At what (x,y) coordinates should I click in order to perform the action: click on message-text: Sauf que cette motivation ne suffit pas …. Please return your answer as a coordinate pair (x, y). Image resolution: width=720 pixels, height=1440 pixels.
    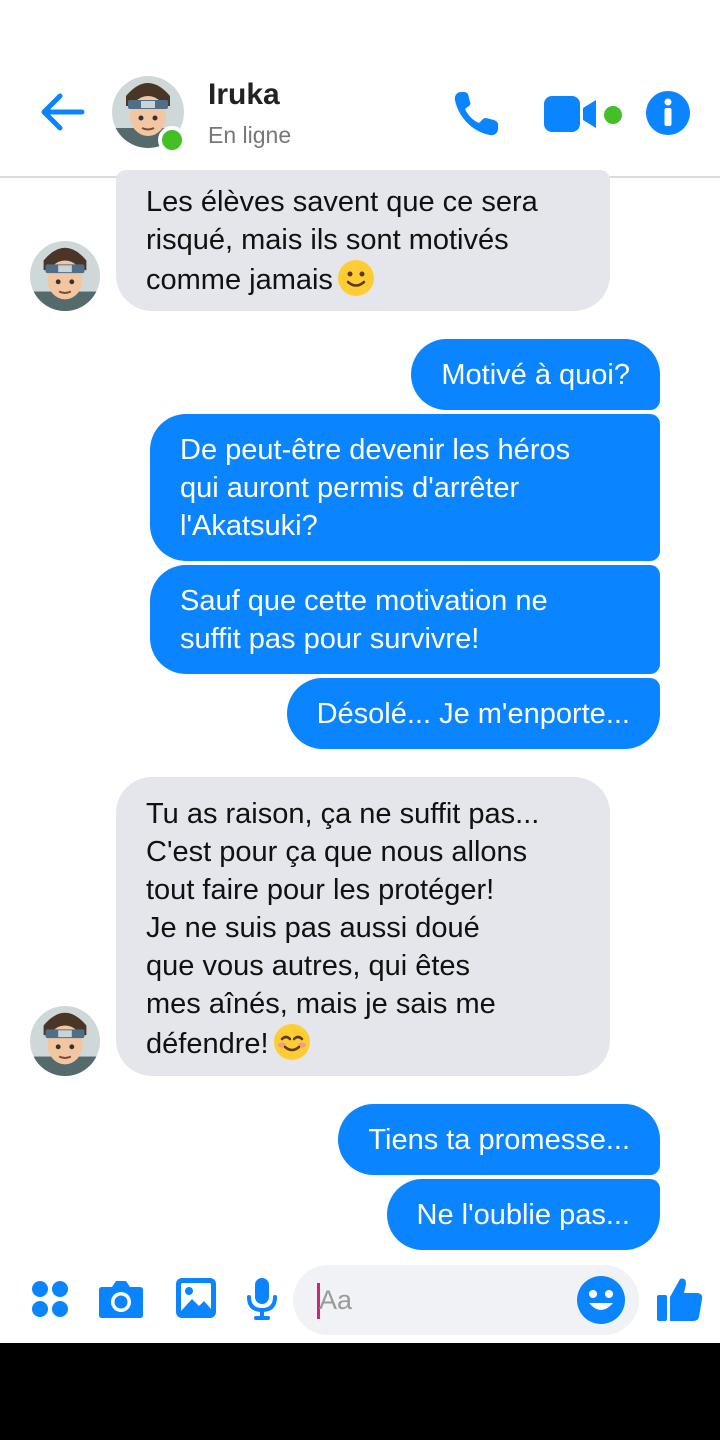
    Looking at the image, I should click on (364, 620).